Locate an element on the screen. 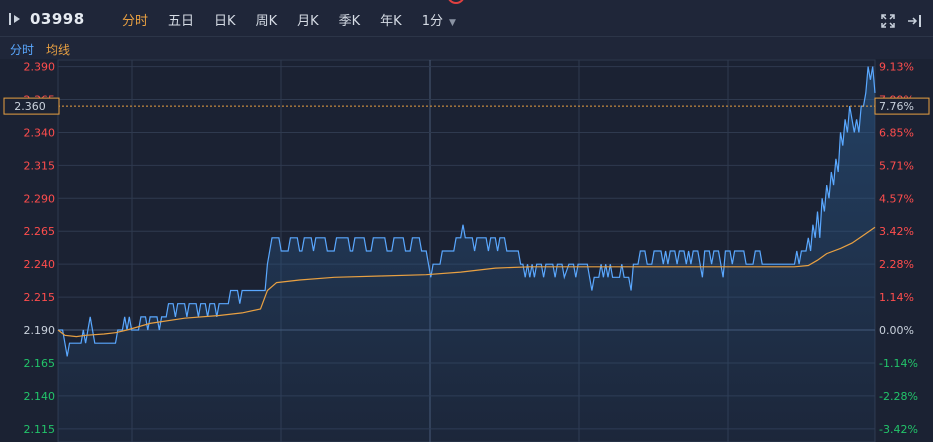 This screenshot has width=933, height=442. pct-tick-label: 3.42% is located at coordinates (896, 231).